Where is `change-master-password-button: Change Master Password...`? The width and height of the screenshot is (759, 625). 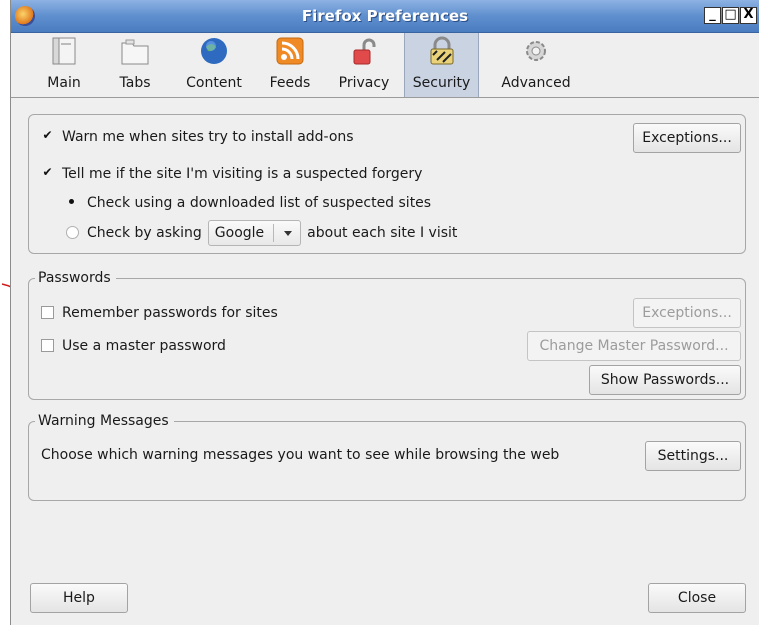 change-master-password-button: Change Master Password... is located at coordinates (634, 346).